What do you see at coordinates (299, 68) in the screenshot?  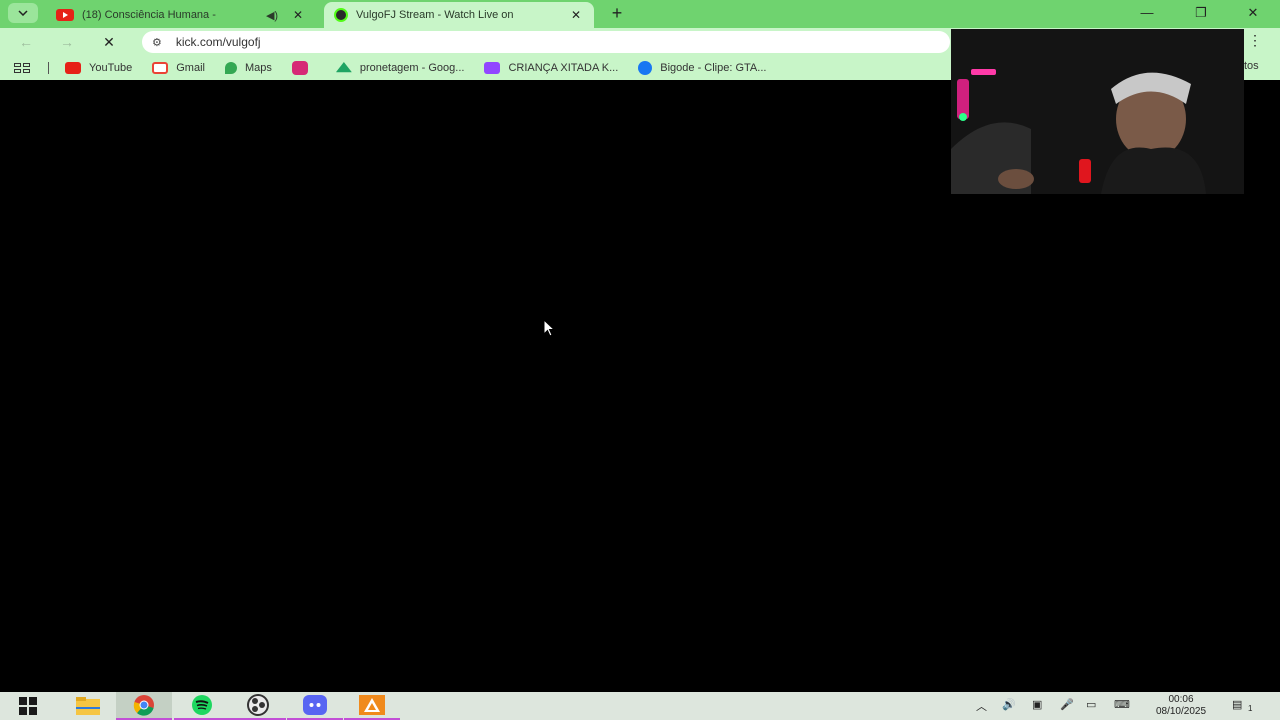 I see `instagram-icon` at bounding box center [299, 68].